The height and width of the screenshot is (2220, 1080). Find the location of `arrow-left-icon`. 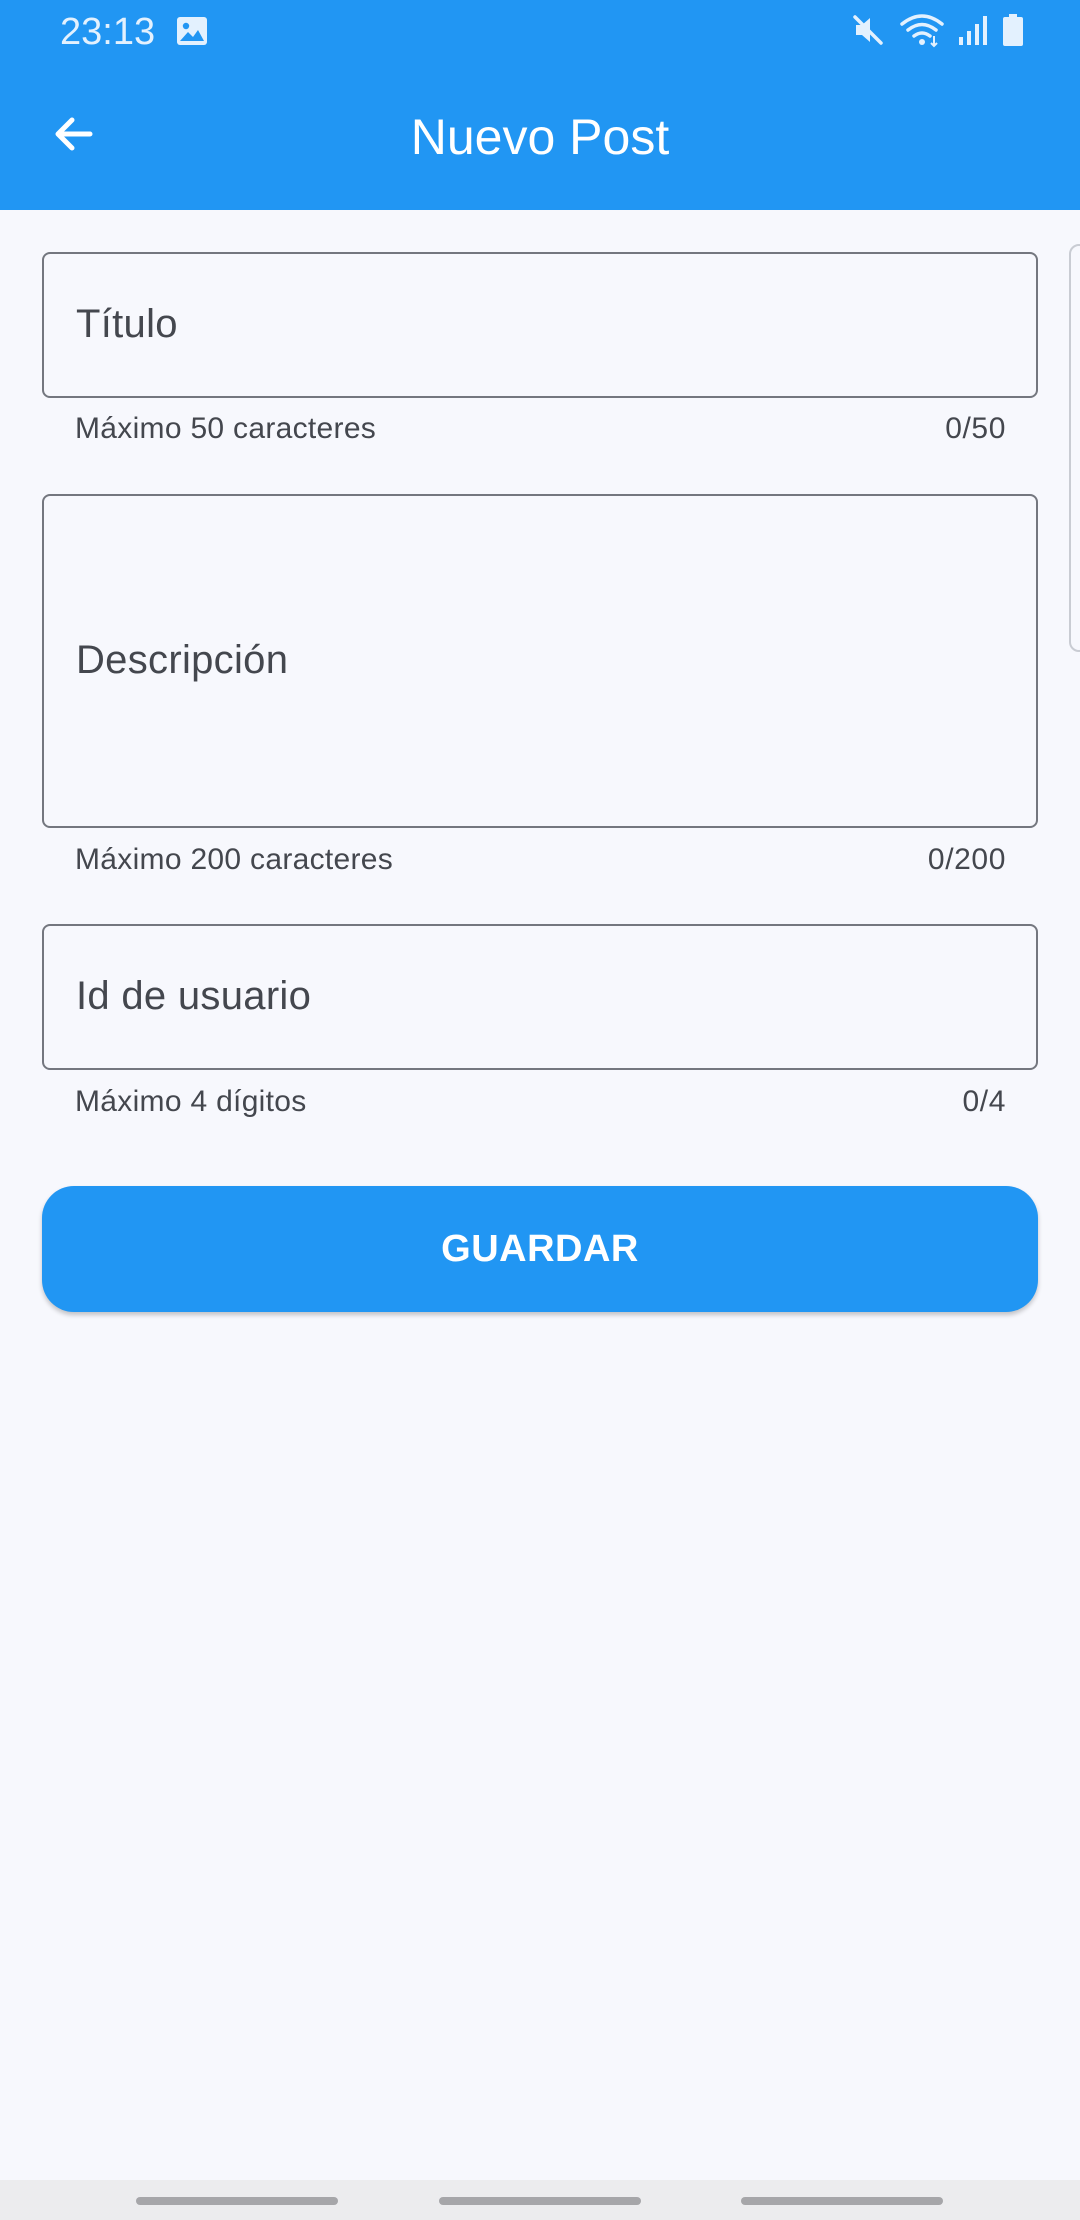

arrow-left-icon is located at coordinates (74, 136).